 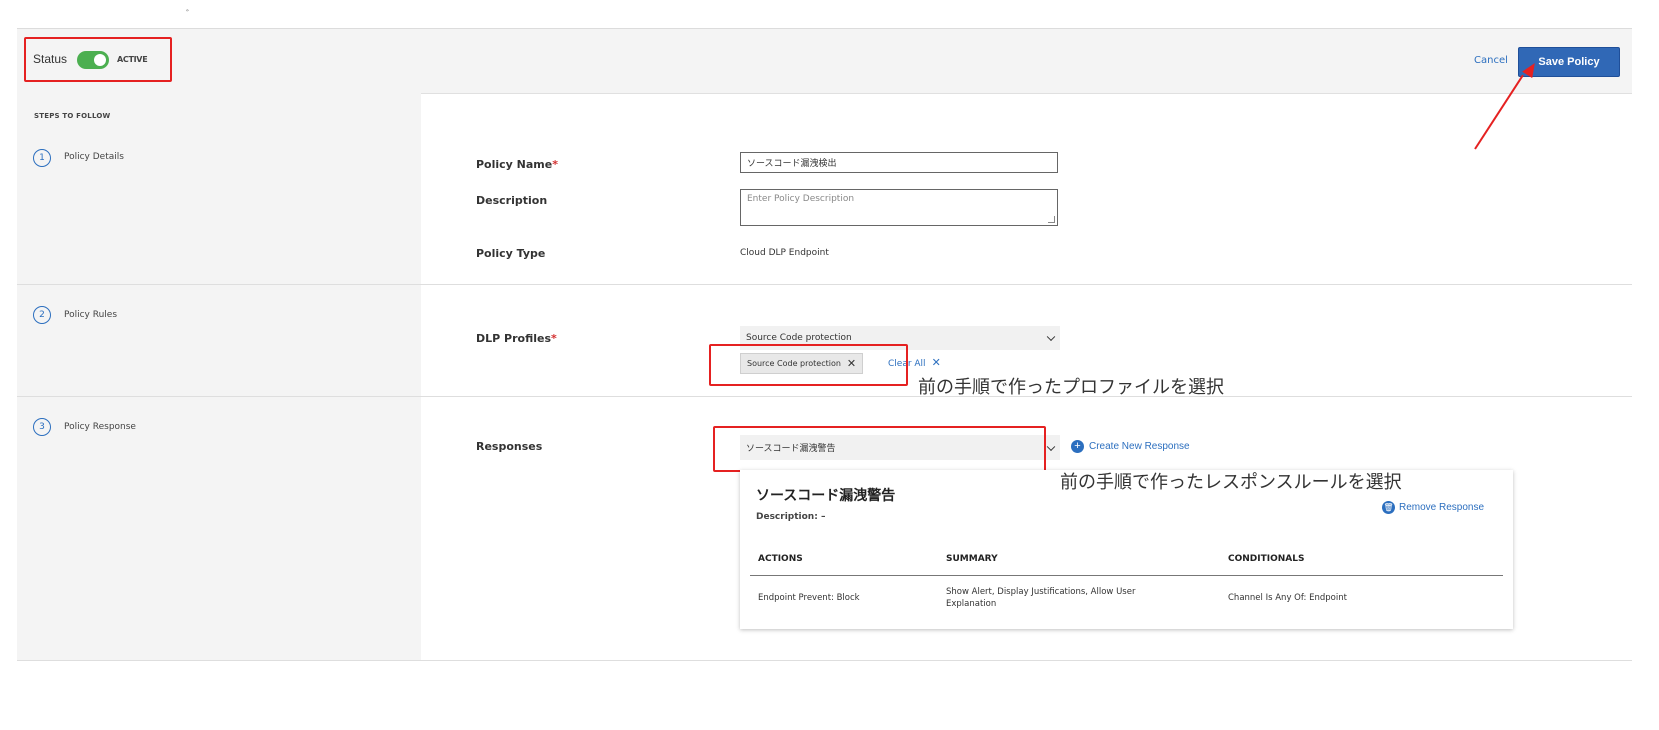 What do you see at coordinates (1071, 387) in the screenshot?
I see `annotation-profile-note: 前の手順で作ったプロファイルを選択` at bounding box center [1071, 387].